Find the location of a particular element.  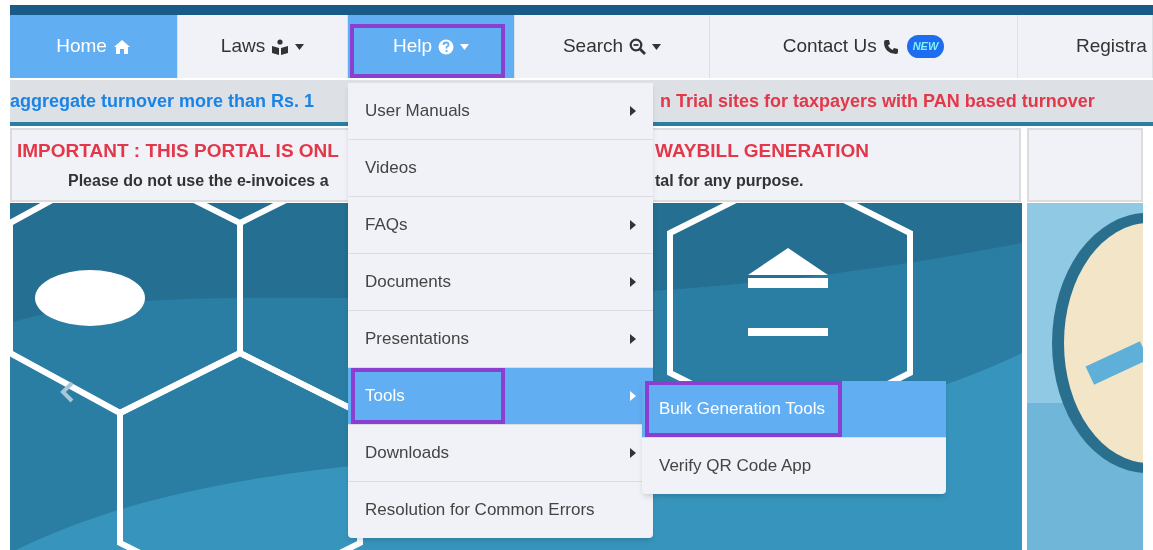

menu-item: Presentations is located at coordinates (500, 339).